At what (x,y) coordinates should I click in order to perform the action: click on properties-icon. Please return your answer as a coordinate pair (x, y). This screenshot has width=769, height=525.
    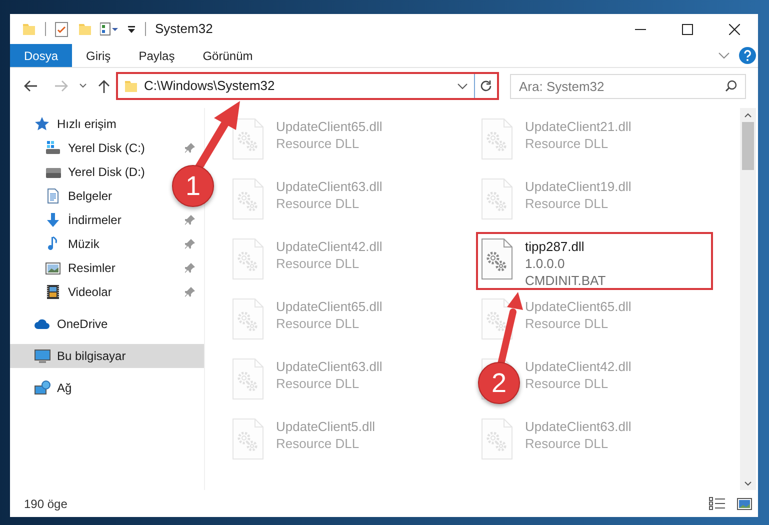
    Looking at the image, I should click on (110, 29).